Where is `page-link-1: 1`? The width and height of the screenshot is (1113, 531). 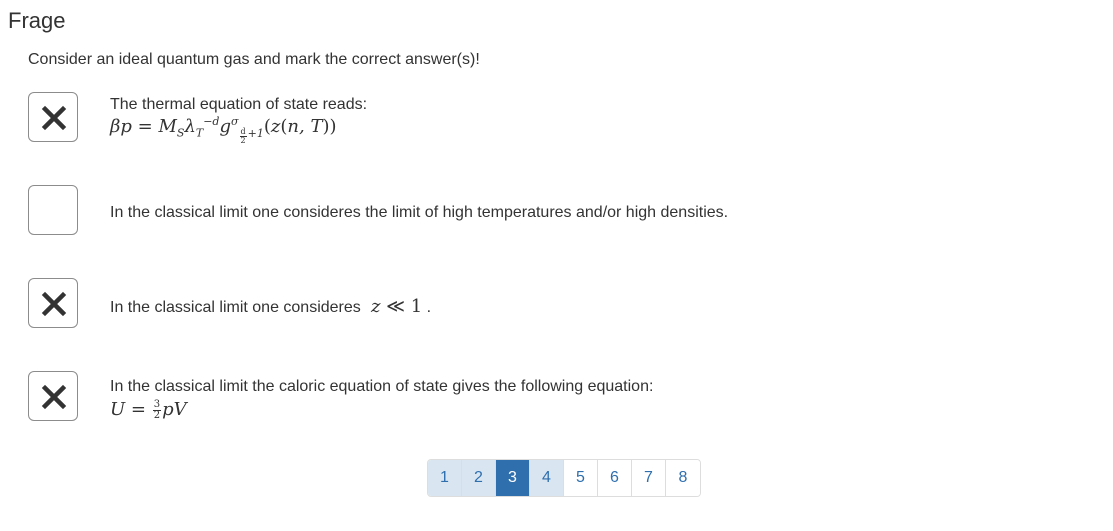
page-link-1: 1 is located at coordinates (445, 478).